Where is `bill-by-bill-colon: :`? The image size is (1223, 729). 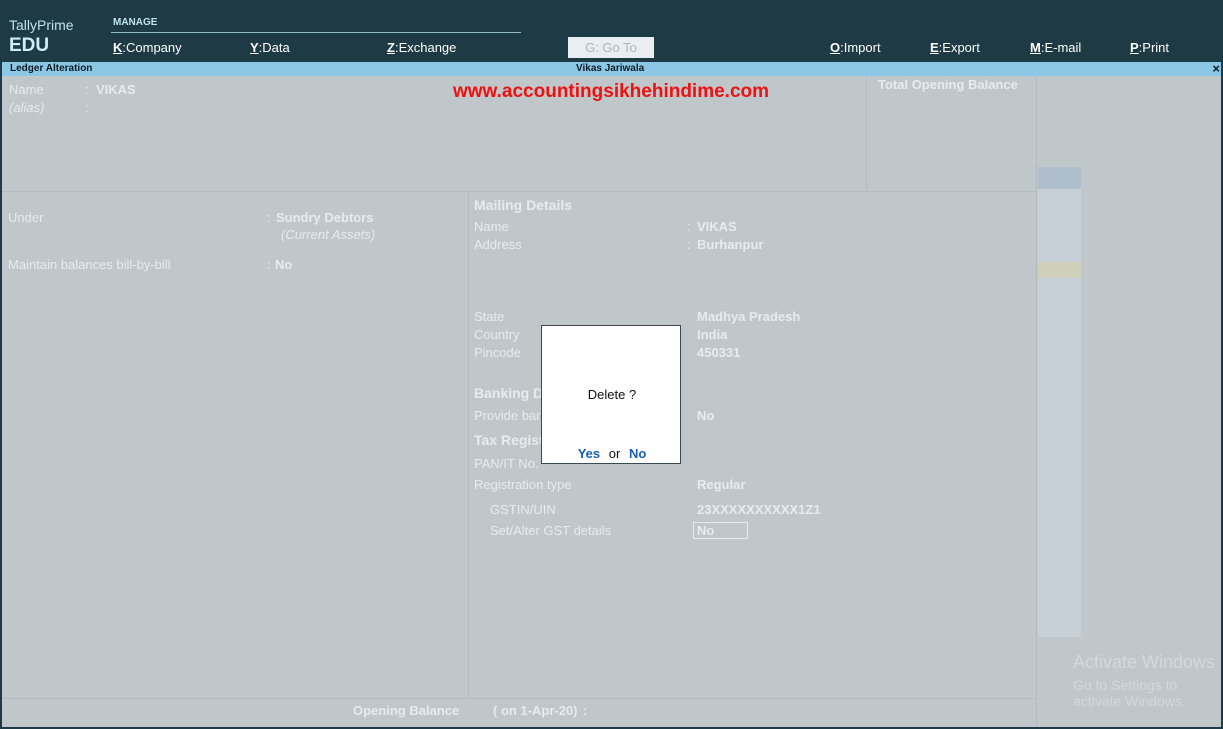
bill-by-bill-colon: : is located at coordinates (269, 264).